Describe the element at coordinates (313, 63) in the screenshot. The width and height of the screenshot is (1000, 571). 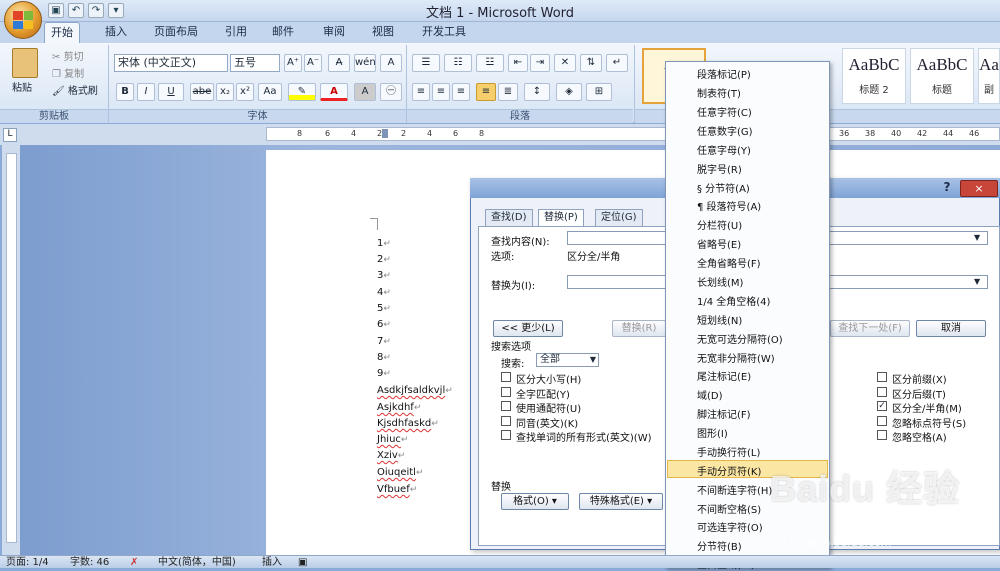
I see `shrink-font-button: A⁻` at that location.